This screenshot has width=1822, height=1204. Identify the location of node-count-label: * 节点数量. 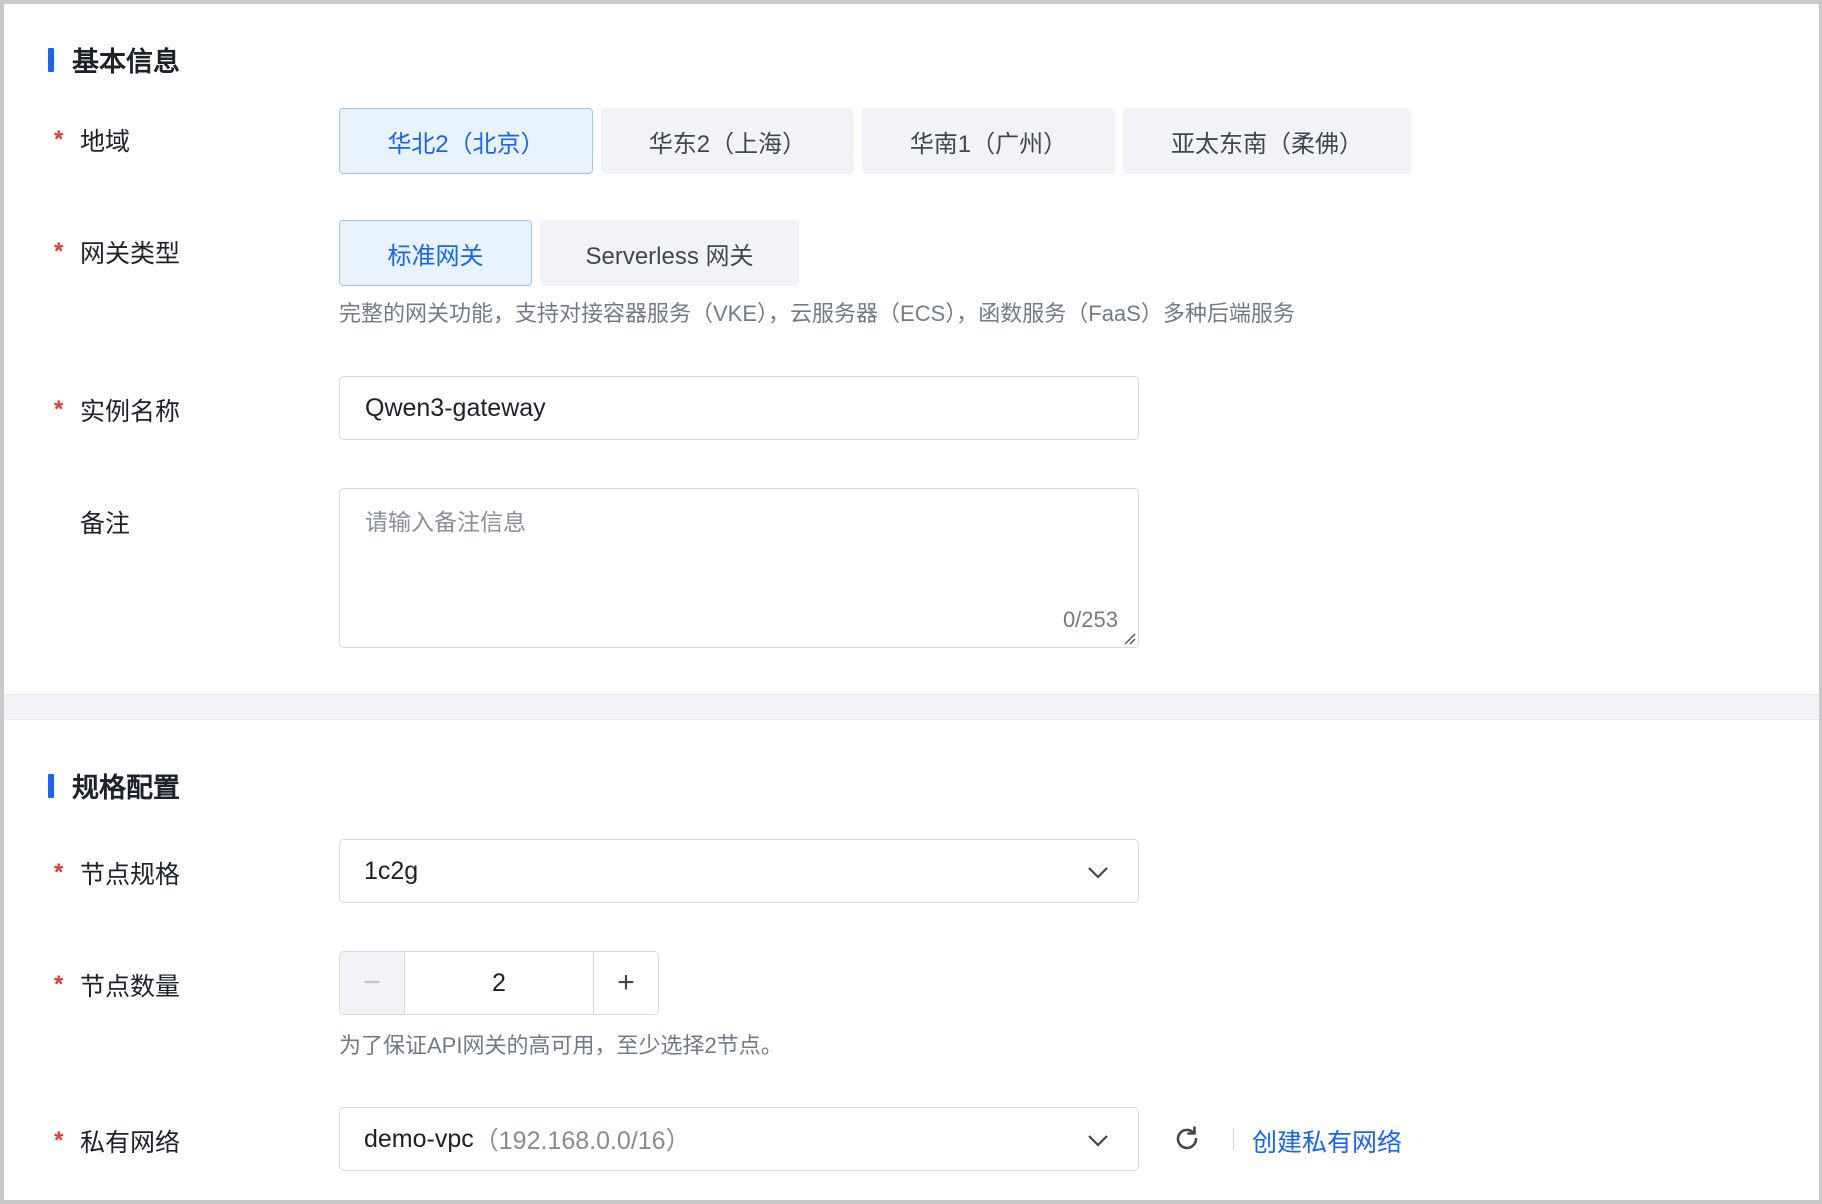
(117, 985).